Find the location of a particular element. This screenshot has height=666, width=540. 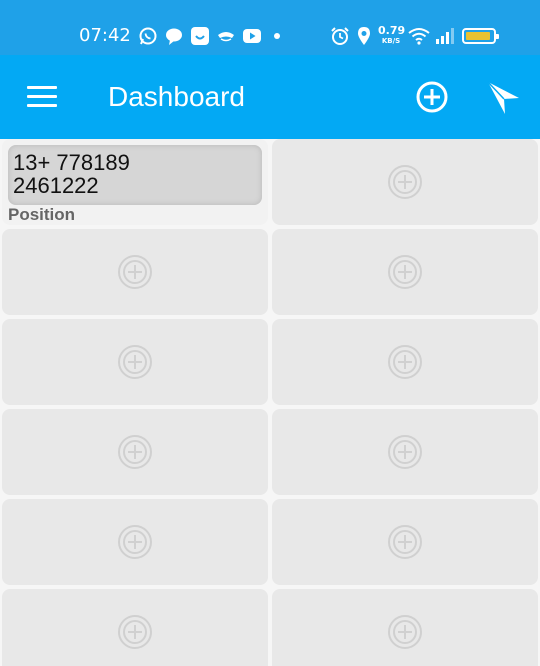

network-speed-value: 0.79 is located at coordinates (392, 30).